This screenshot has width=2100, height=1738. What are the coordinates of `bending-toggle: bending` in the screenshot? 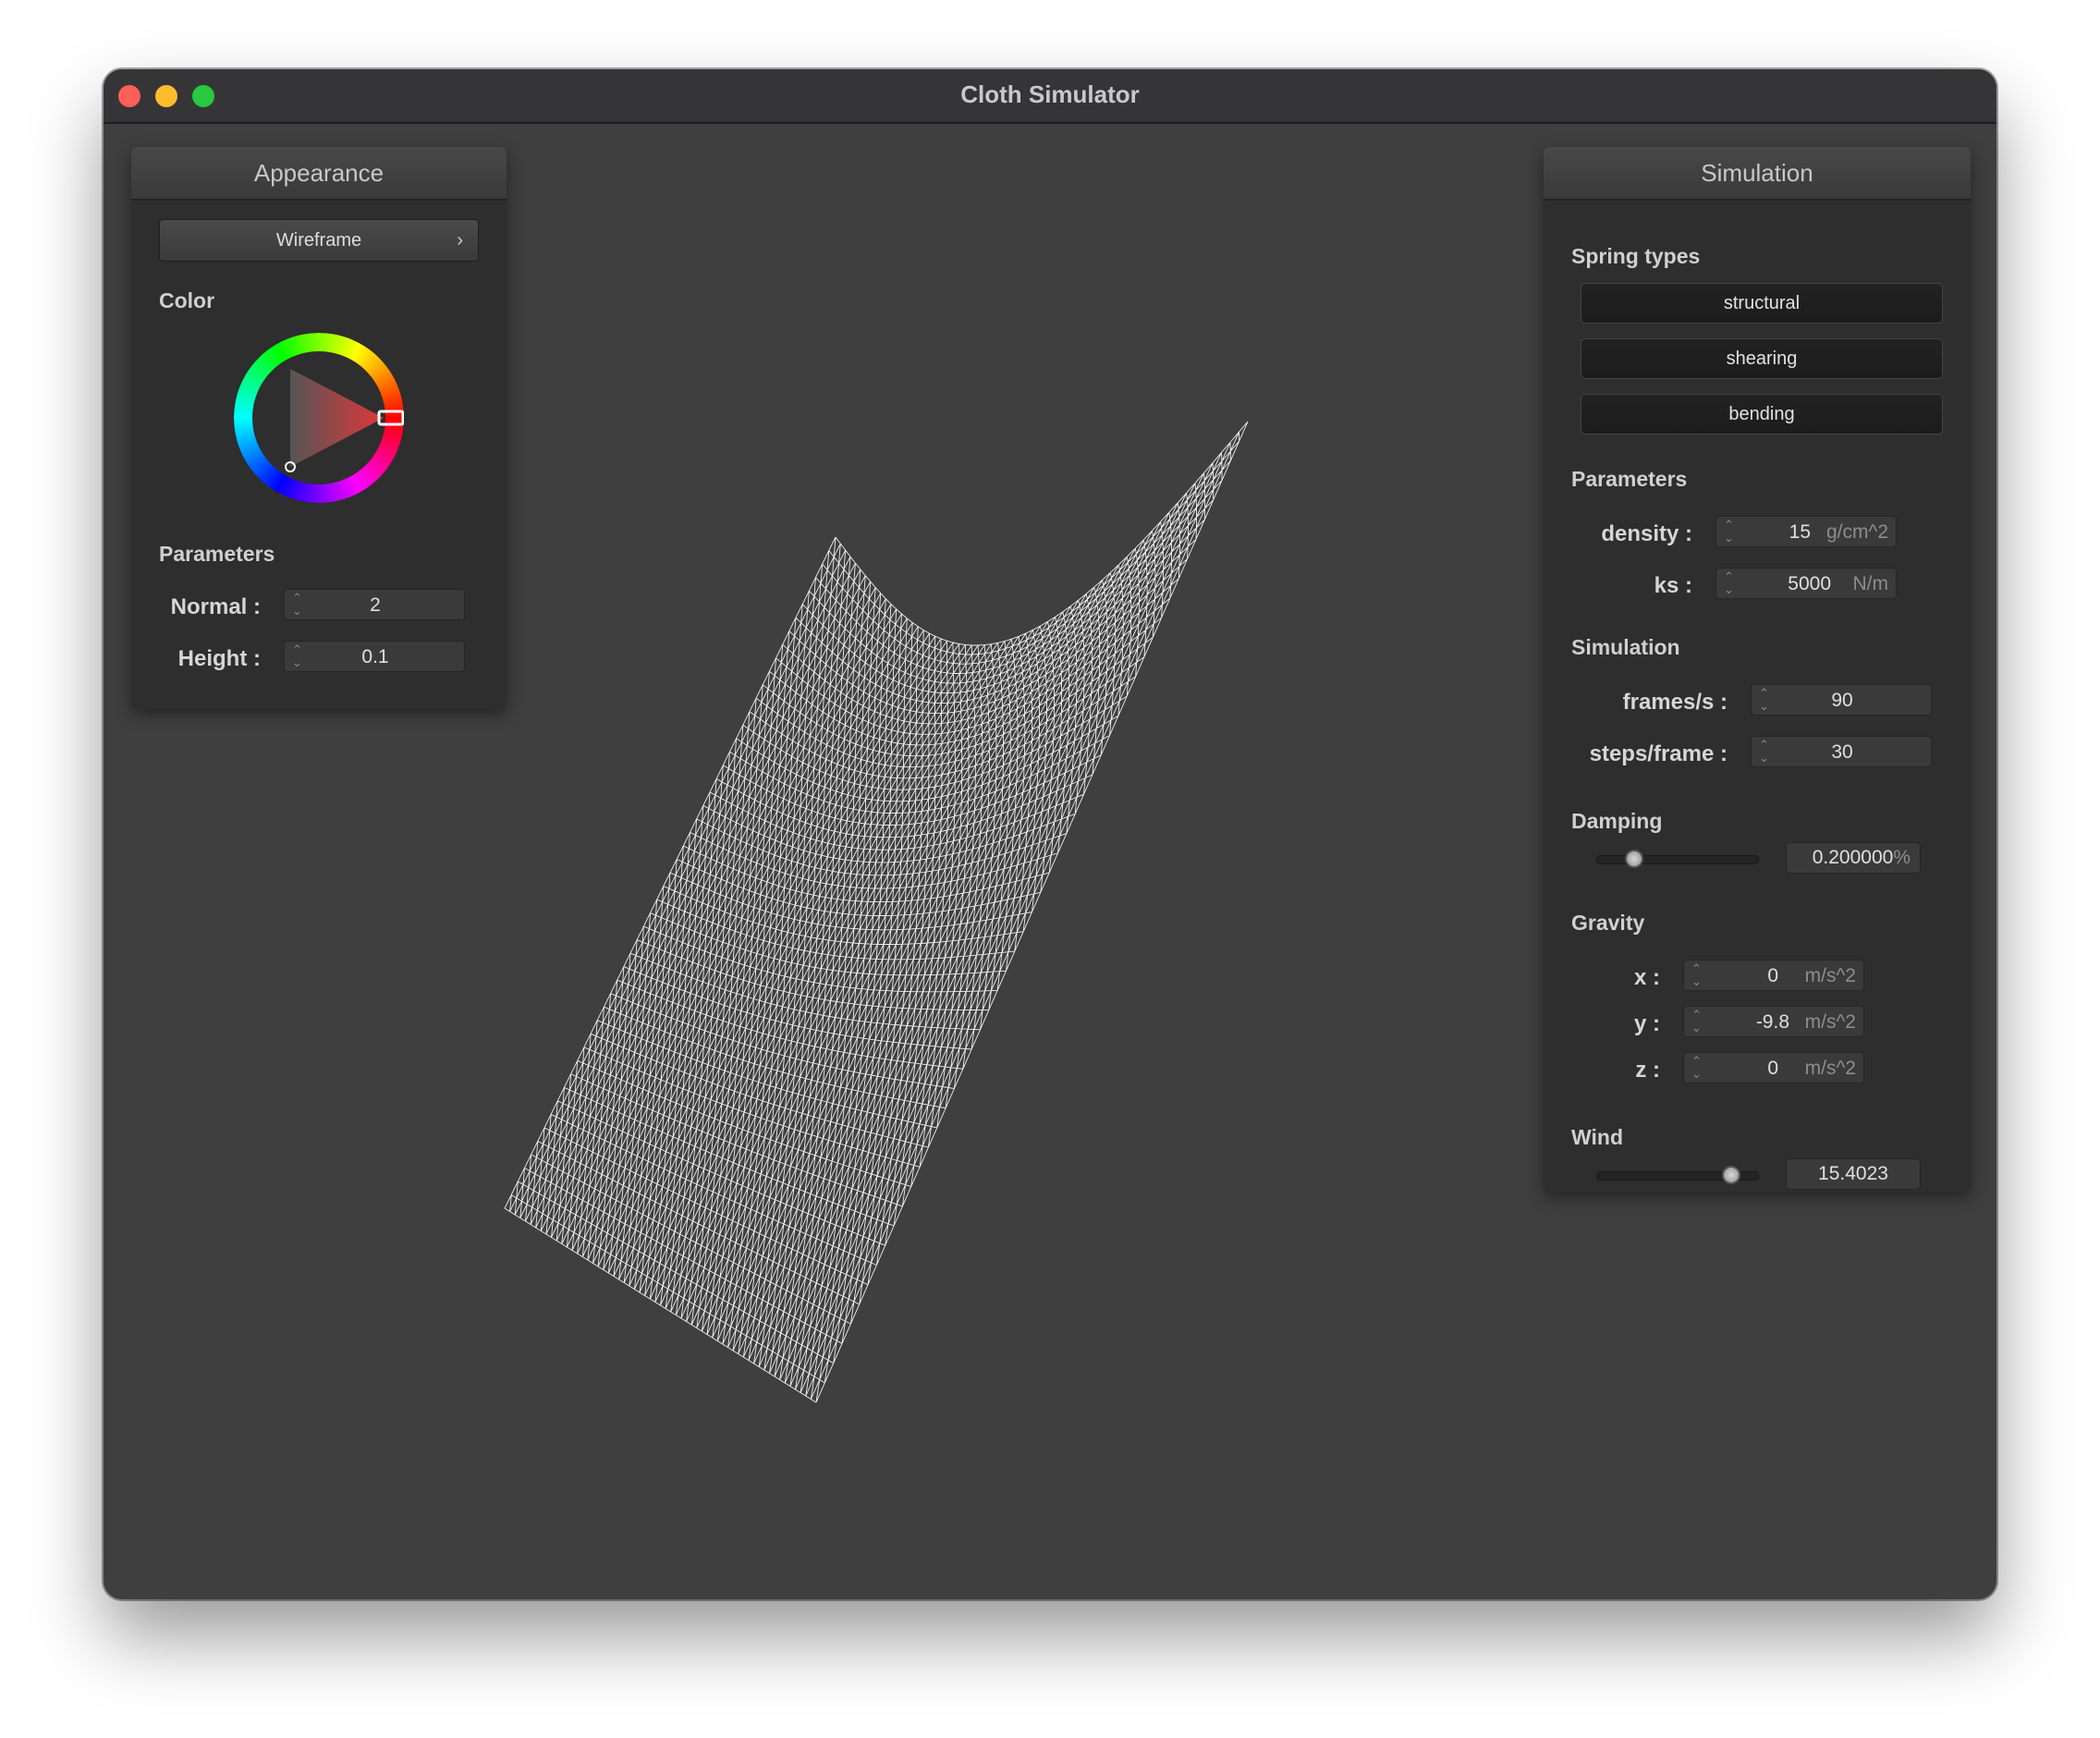 It's located at (1762, 414).